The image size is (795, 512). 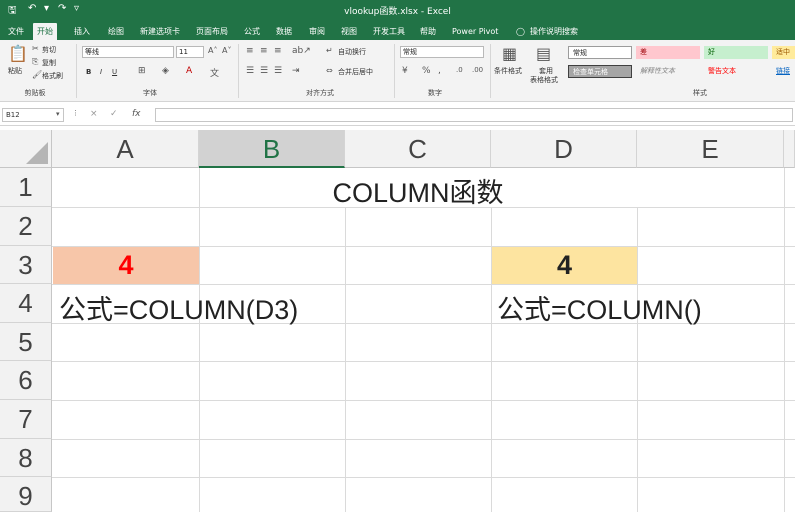 I want to click on cut-button: 剪切, so click(x=49, y=50).